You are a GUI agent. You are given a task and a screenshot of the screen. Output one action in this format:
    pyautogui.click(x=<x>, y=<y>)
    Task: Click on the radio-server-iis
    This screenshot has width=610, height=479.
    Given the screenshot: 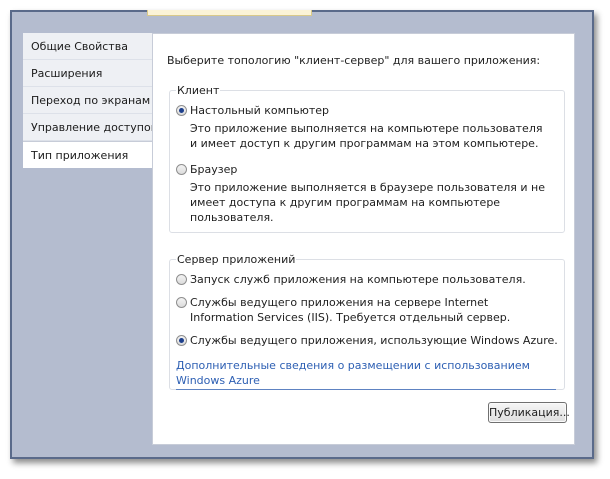 What is the action you would take?
    pyautogui.click(x=181, y=302)
    